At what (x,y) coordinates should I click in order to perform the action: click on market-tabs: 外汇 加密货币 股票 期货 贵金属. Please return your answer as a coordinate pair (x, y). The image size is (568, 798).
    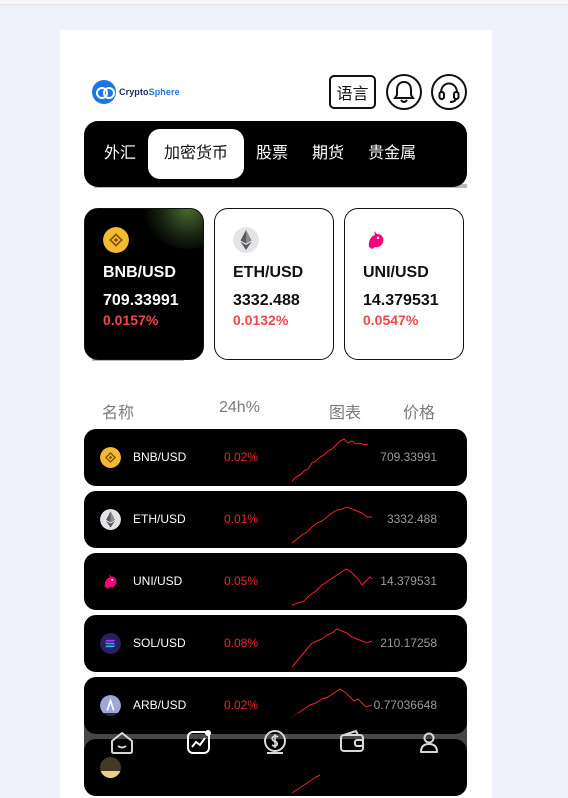
    Looking at the image, I should click on (275, 154).